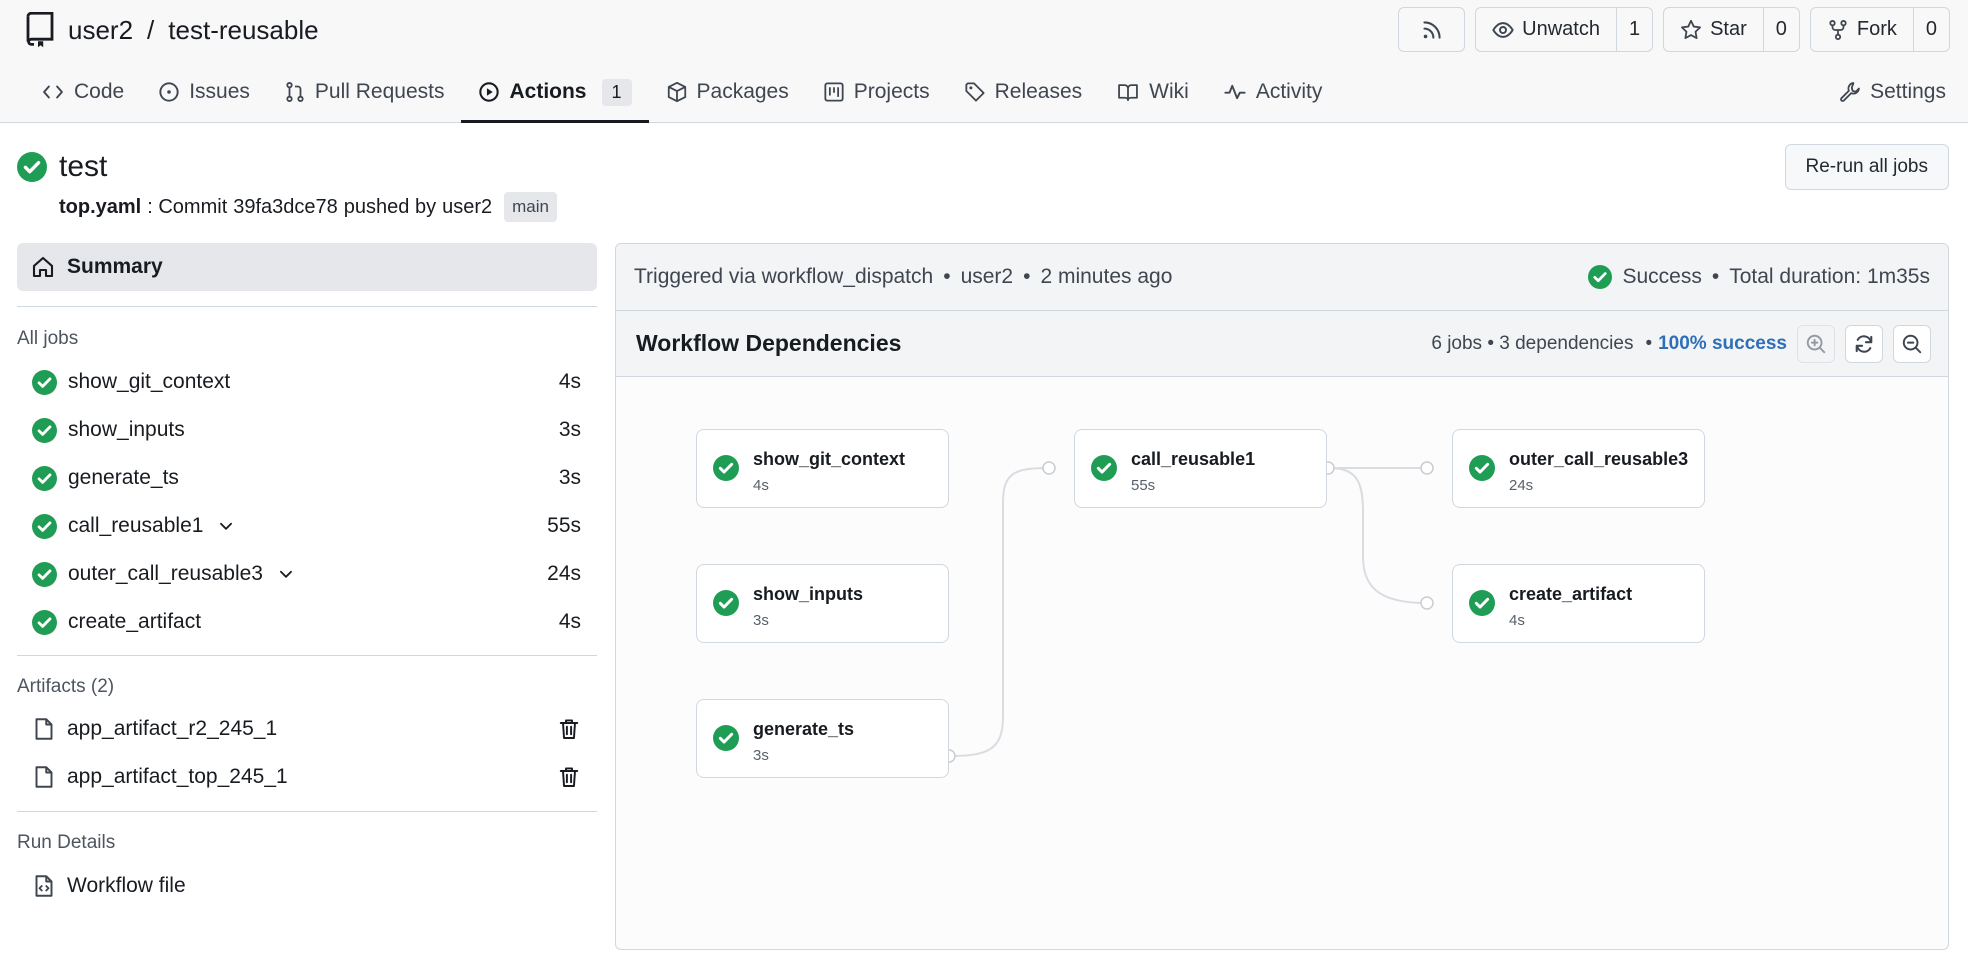 This screenshot has height=966, width=1968. What do you see at coordinates (115, 266) in the screenshot?
I see `sidebar-summary-label: Summary` at bounding box center [115, 266].